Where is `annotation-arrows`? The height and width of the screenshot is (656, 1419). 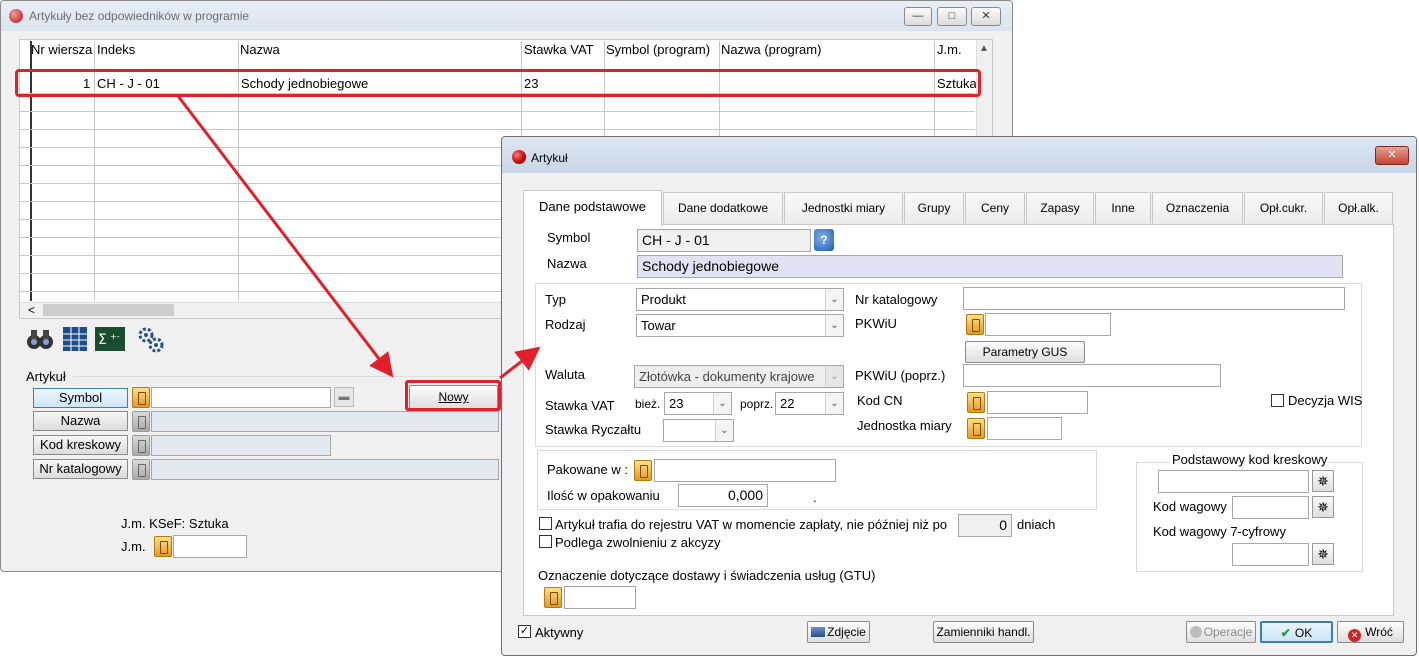 annotation-arrows is located at coordinates (358, 237).